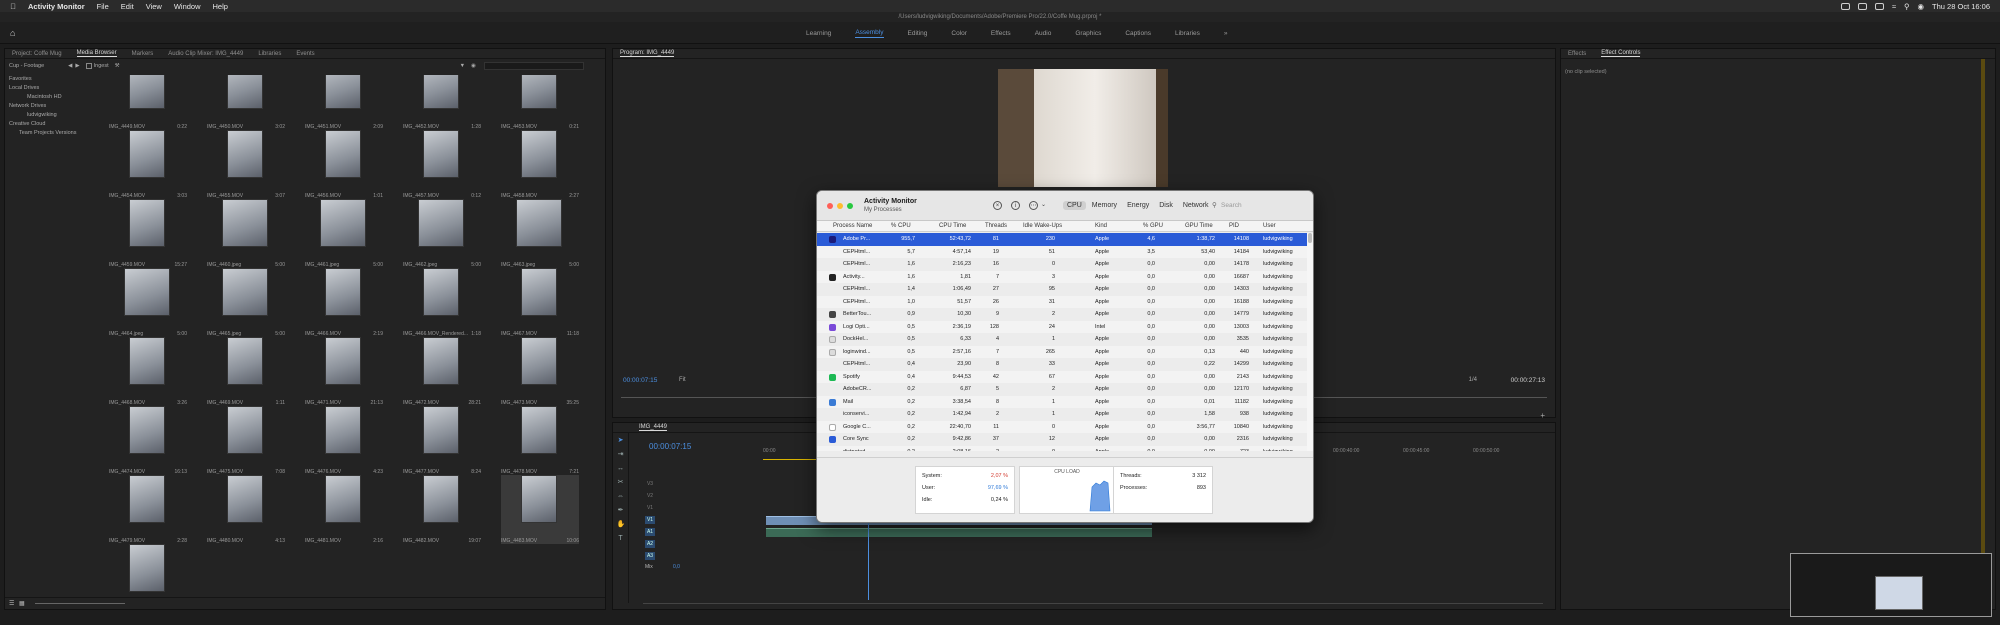  I want to click on media-thumbnail: IMG_4466.MOV_Rendered... 1:18, so click(442, 302).